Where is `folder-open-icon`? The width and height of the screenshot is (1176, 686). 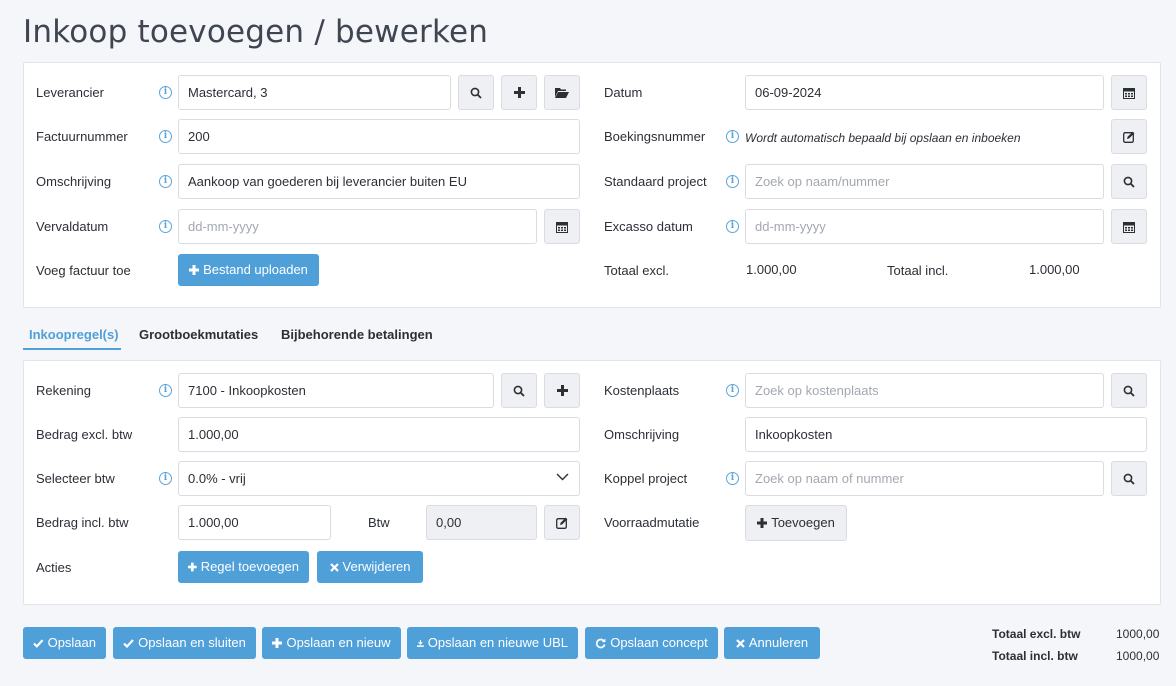
folder-open-icon is located at coordinates (562, 93).